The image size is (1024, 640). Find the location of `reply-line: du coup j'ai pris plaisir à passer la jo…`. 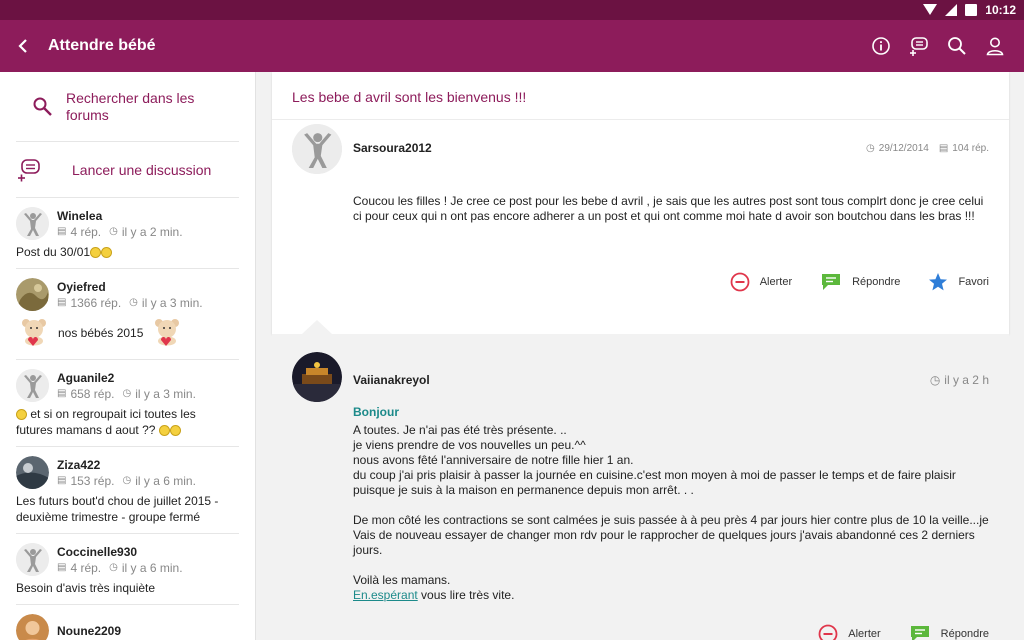

reply-line: du coup j'ai pris plaisir à passer la jo… is located at coordinates (654, 482).